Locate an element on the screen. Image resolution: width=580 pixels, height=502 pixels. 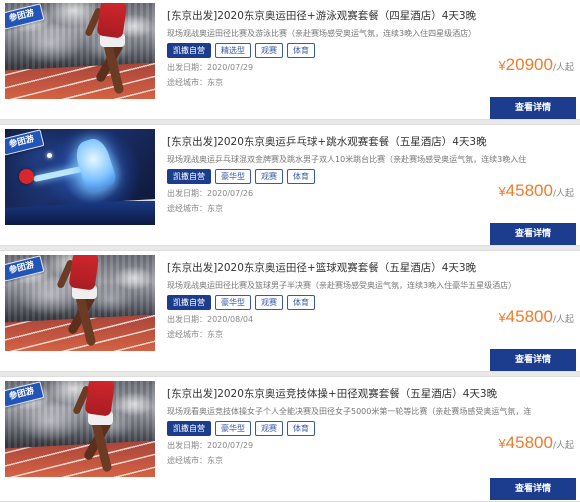
departure-date: 出发日期：2020/08/04 is located at coordinates (210, 320).